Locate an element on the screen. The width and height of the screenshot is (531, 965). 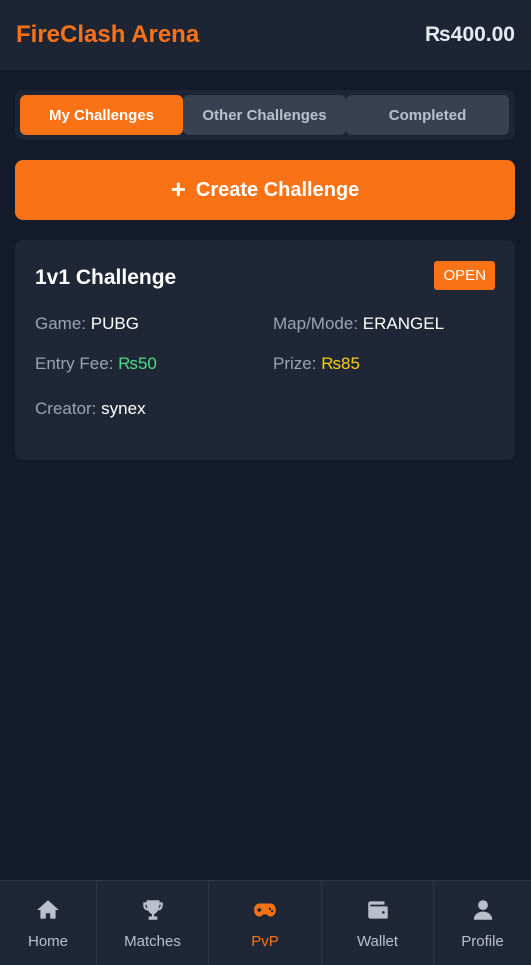
game-row: Game: PUBG is located at coordinates (87, 324).